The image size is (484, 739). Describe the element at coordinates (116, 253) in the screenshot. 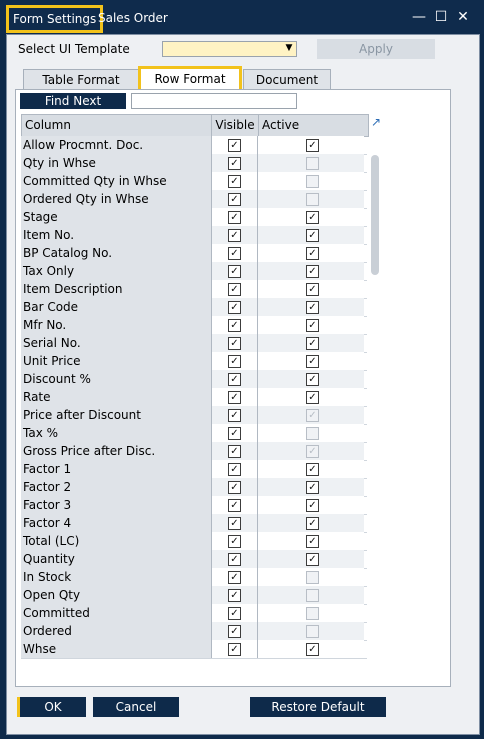

I see `column-name: BP Catalog No.` at that location.